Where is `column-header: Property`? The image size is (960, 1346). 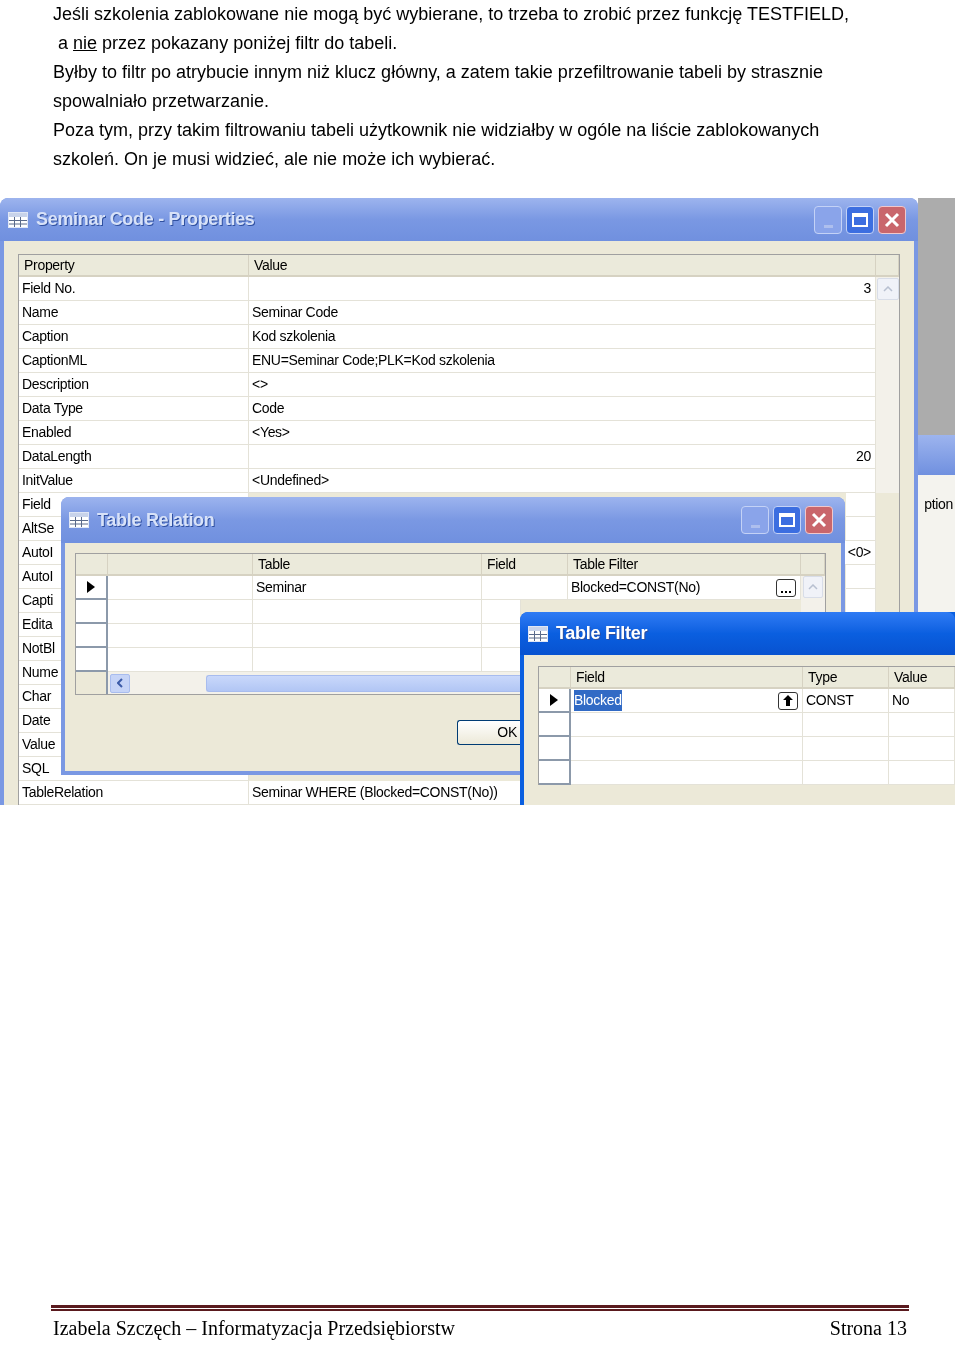
column-header: Property is located at coordinates (134, 266).